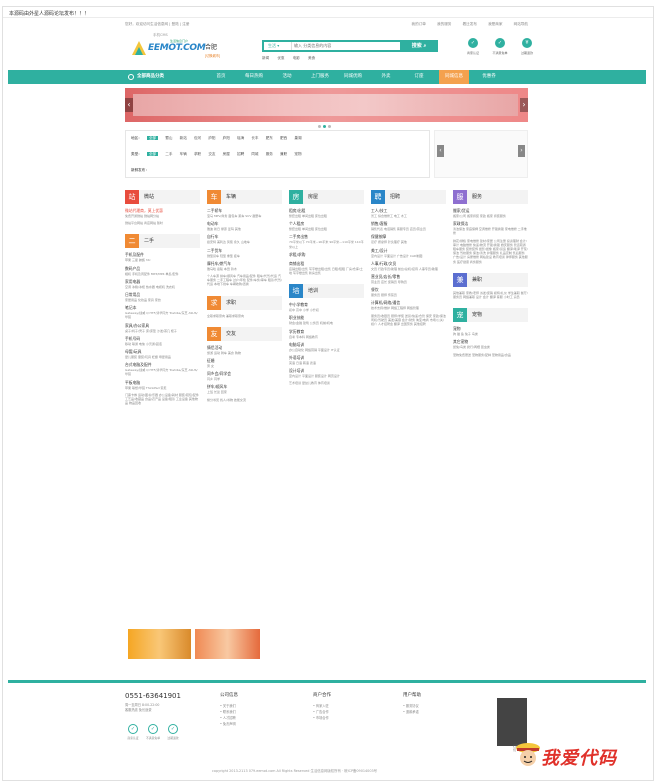 Image resolution: width=657 pixels, height=784 pixels. Describe the element at coordinates (470, 24) in the screenshot. I see `top-link-post: 着迁发布` at that location.